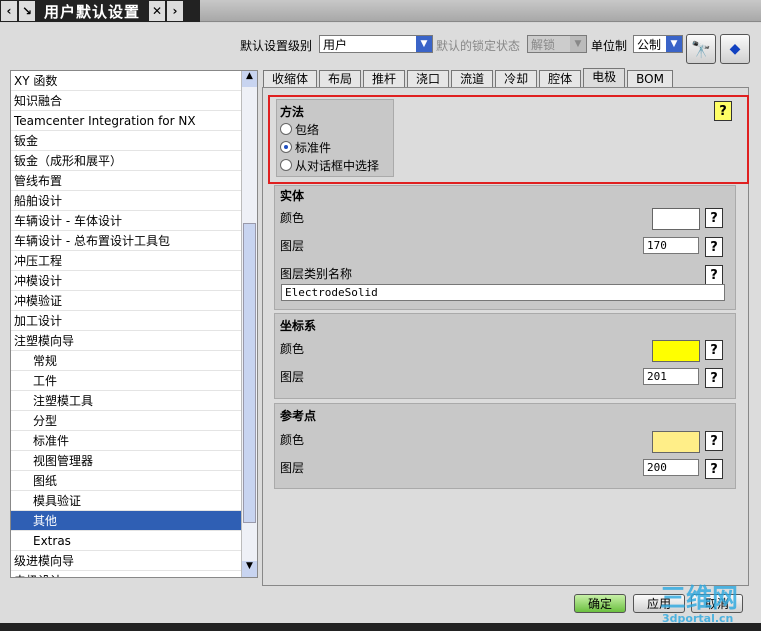 The height and width of the screenshot is (631, 761). What do you see at coordinates (134, 201) in the screenshot?
I see `tree-item: 船舶设计` at bounding box center [134, 201].